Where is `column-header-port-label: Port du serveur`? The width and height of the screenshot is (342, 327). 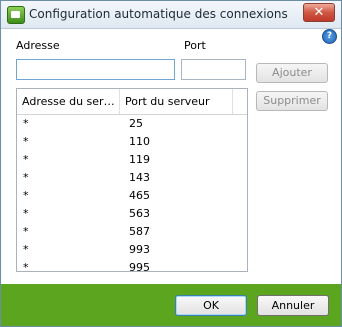 column-header-port-label: Port du serveur is located at coordinates (167, 101).